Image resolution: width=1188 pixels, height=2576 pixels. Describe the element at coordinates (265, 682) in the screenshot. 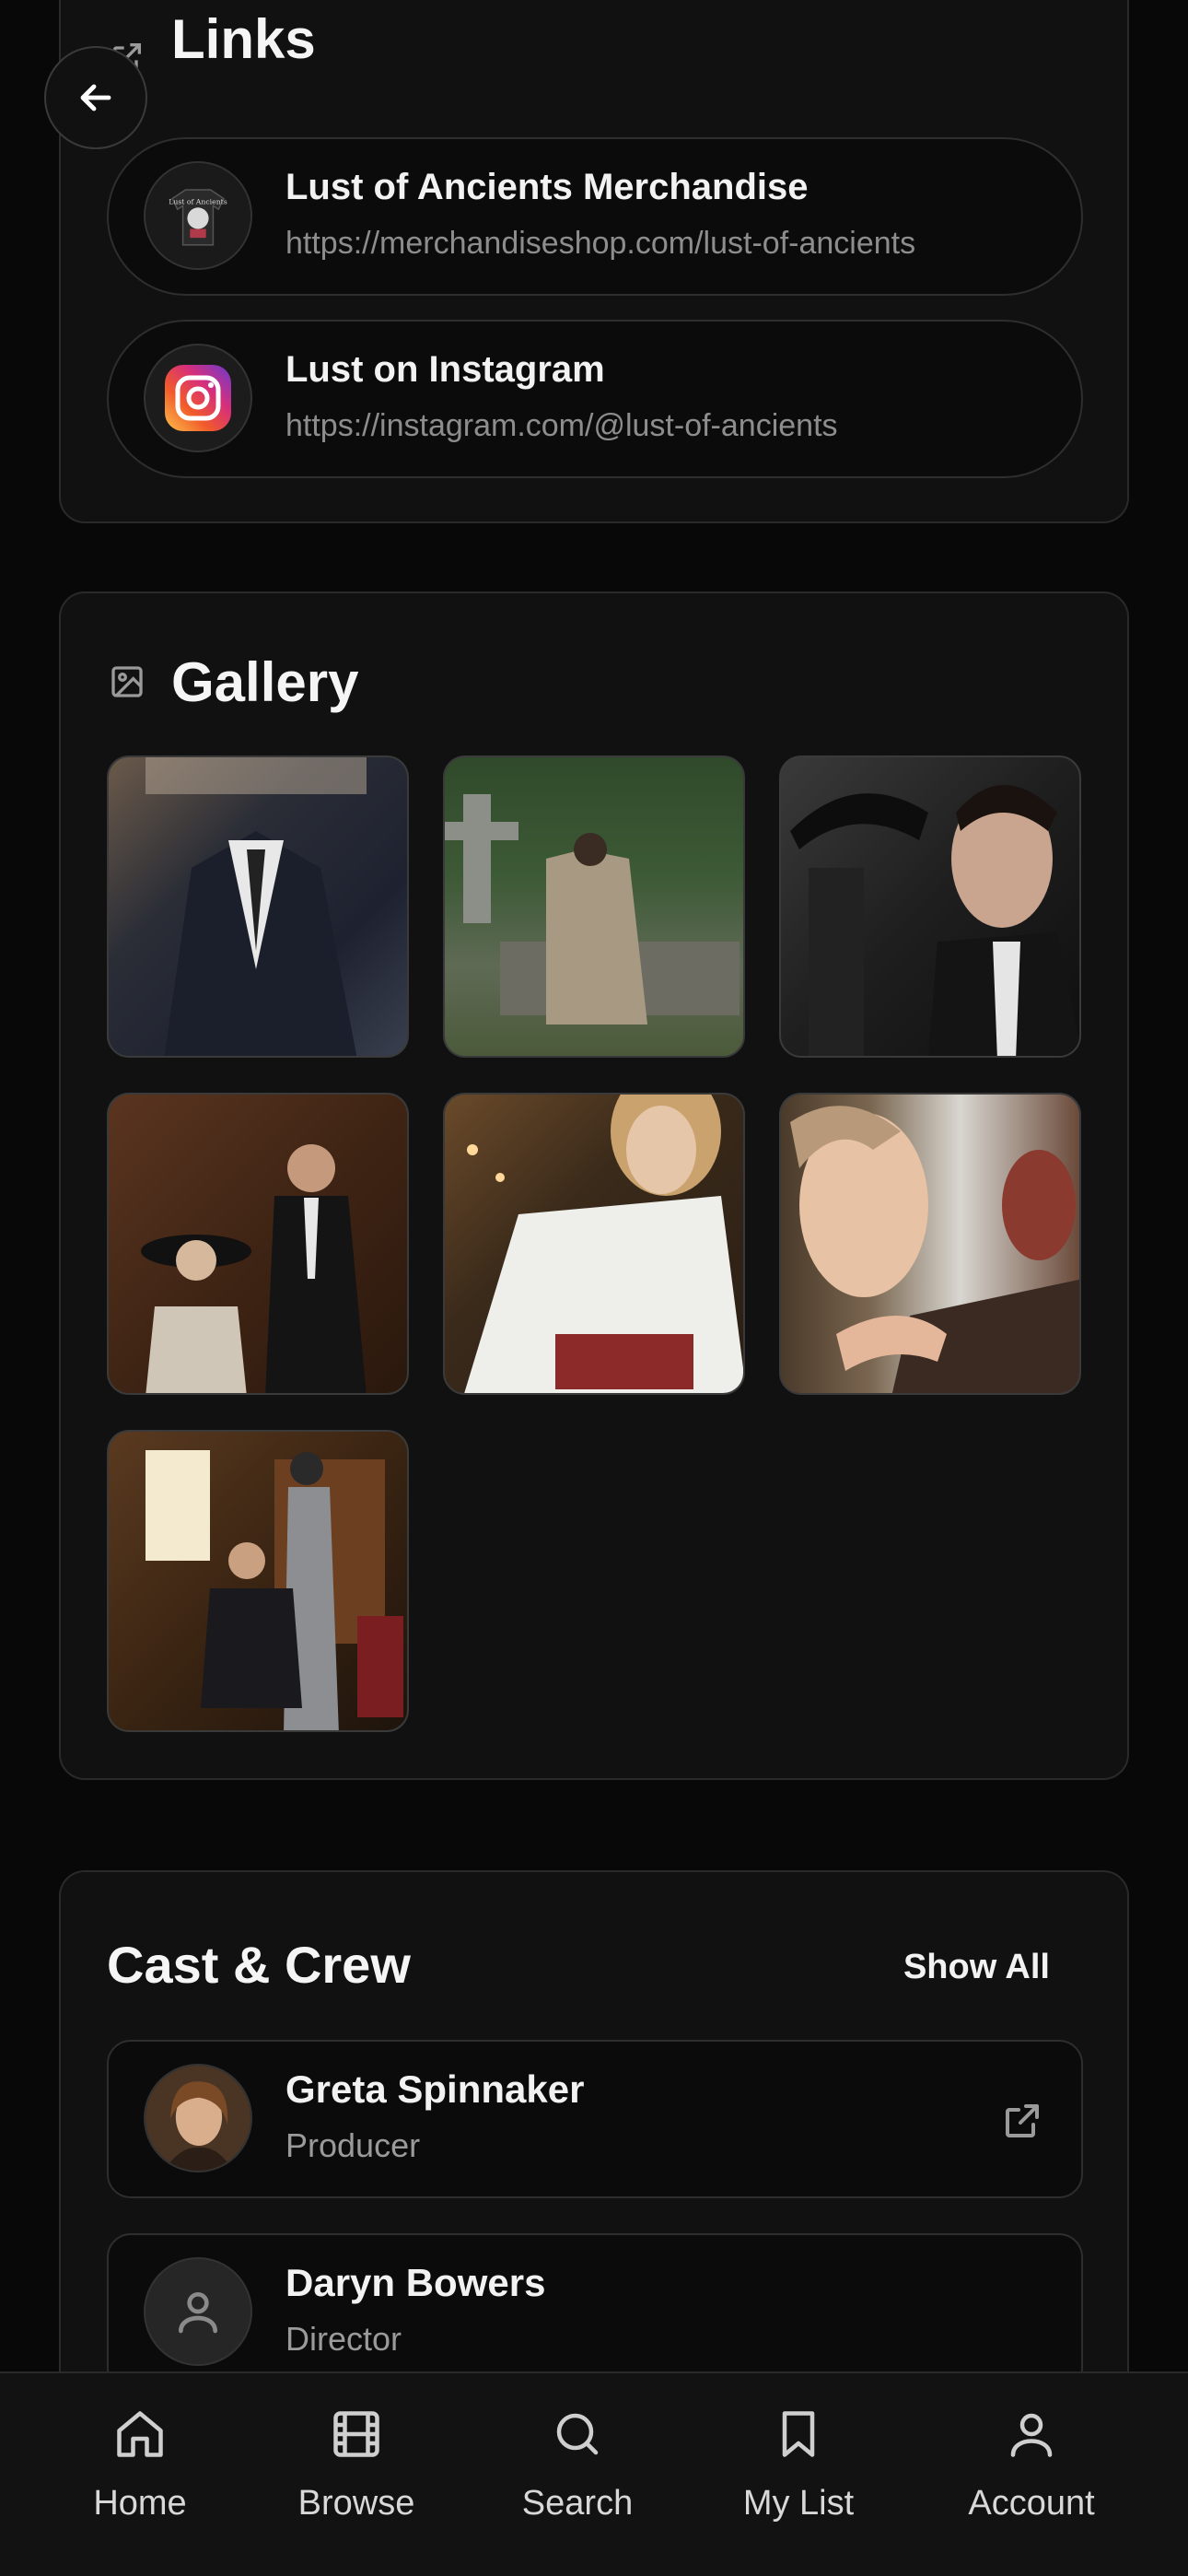

I see `gallery-title: Gallery` at that location.